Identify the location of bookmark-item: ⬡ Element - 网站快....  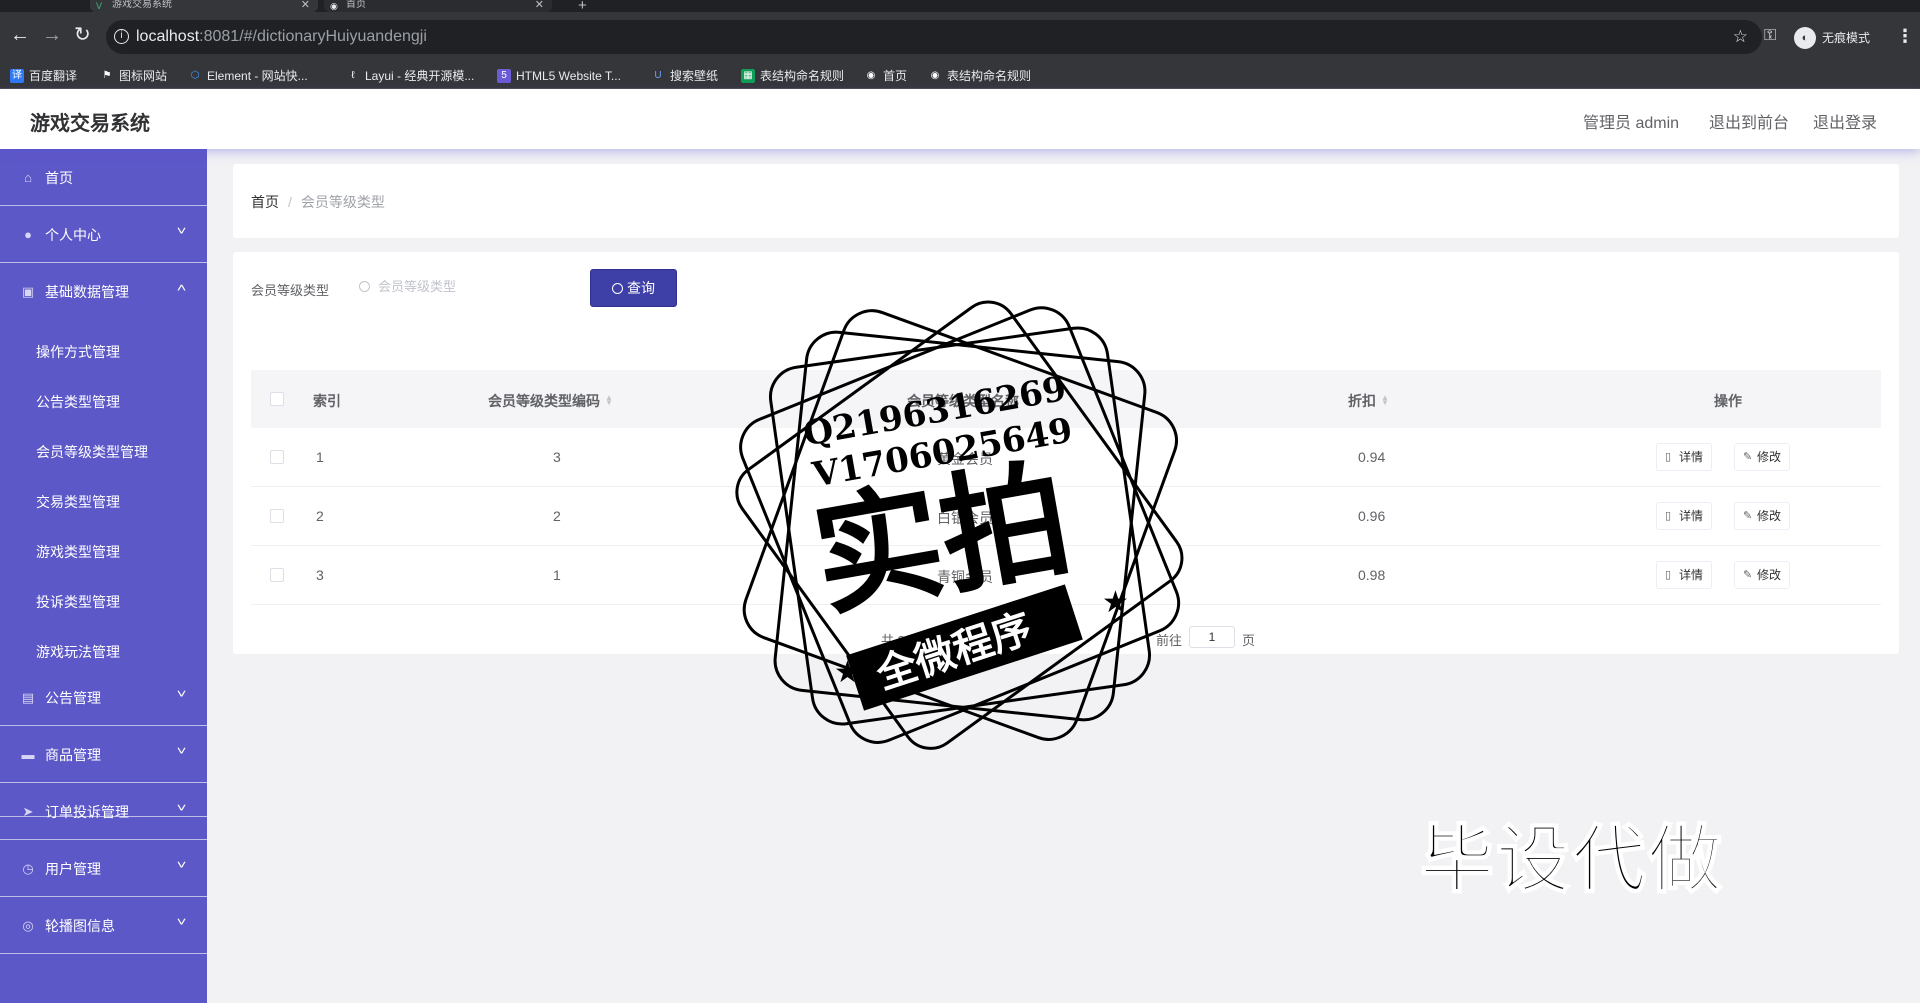
(248, 76).